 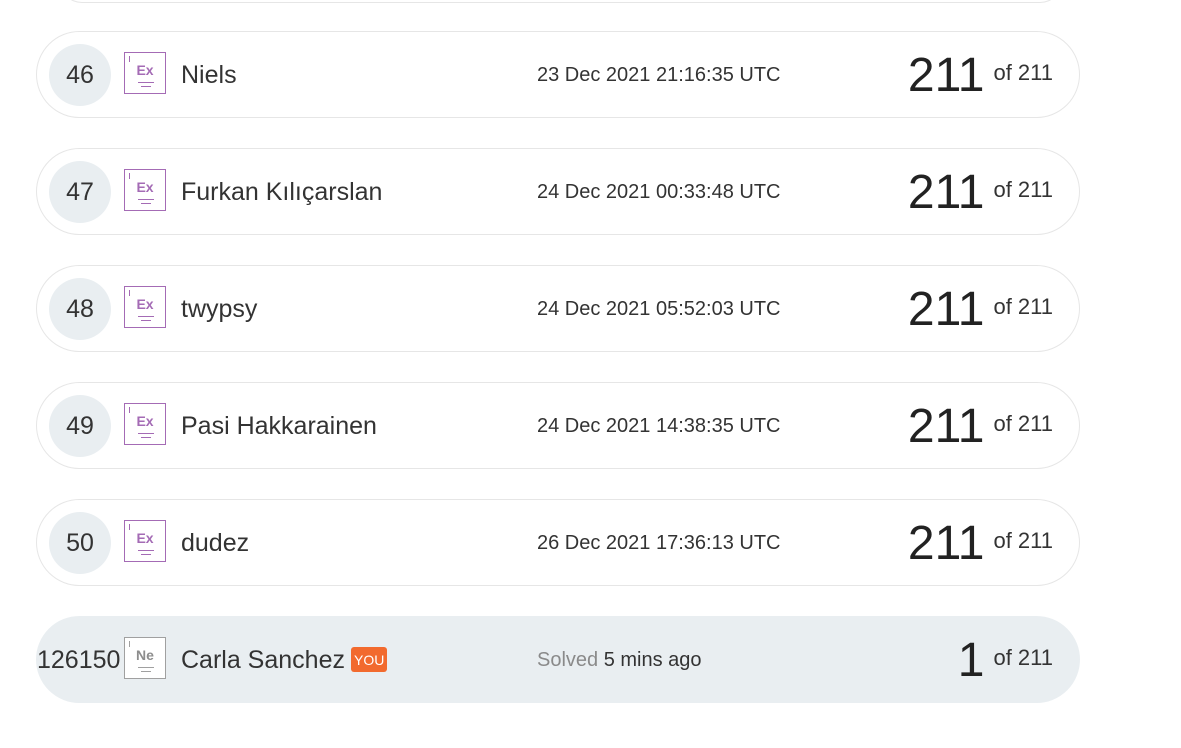 What do you see at coordinates (279, 426) in the screenshot?
I see `user-name: Pasi Hakkarainen` at bounding box center [279, 426].